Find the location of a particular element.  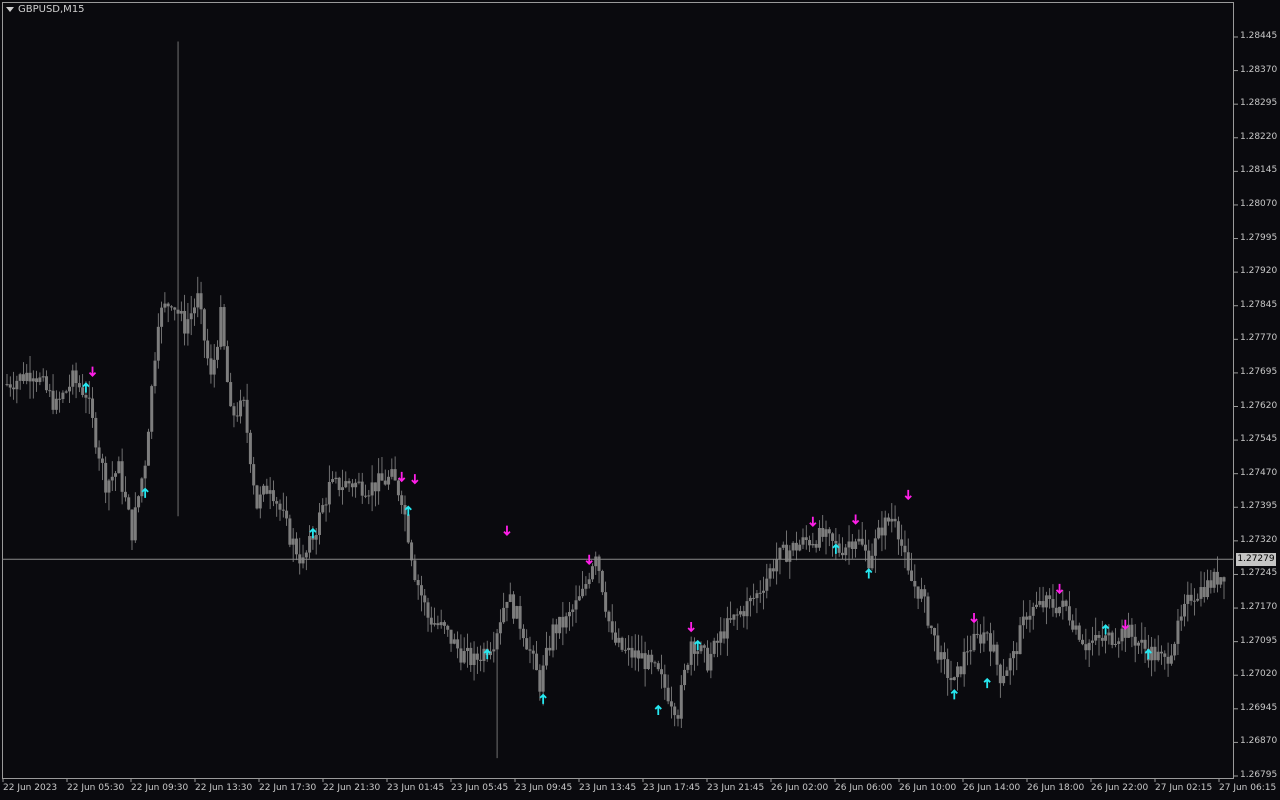

price-tick-label: 1.27245 is located at coordinates (1259, 573).